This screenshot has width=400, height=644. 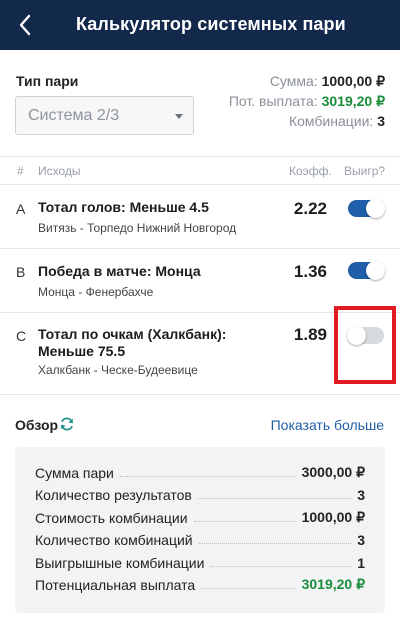 What do you see at coordinates (365, 345) in the screenshot?
I see `highlight-box` at bounding box center [365, 345].